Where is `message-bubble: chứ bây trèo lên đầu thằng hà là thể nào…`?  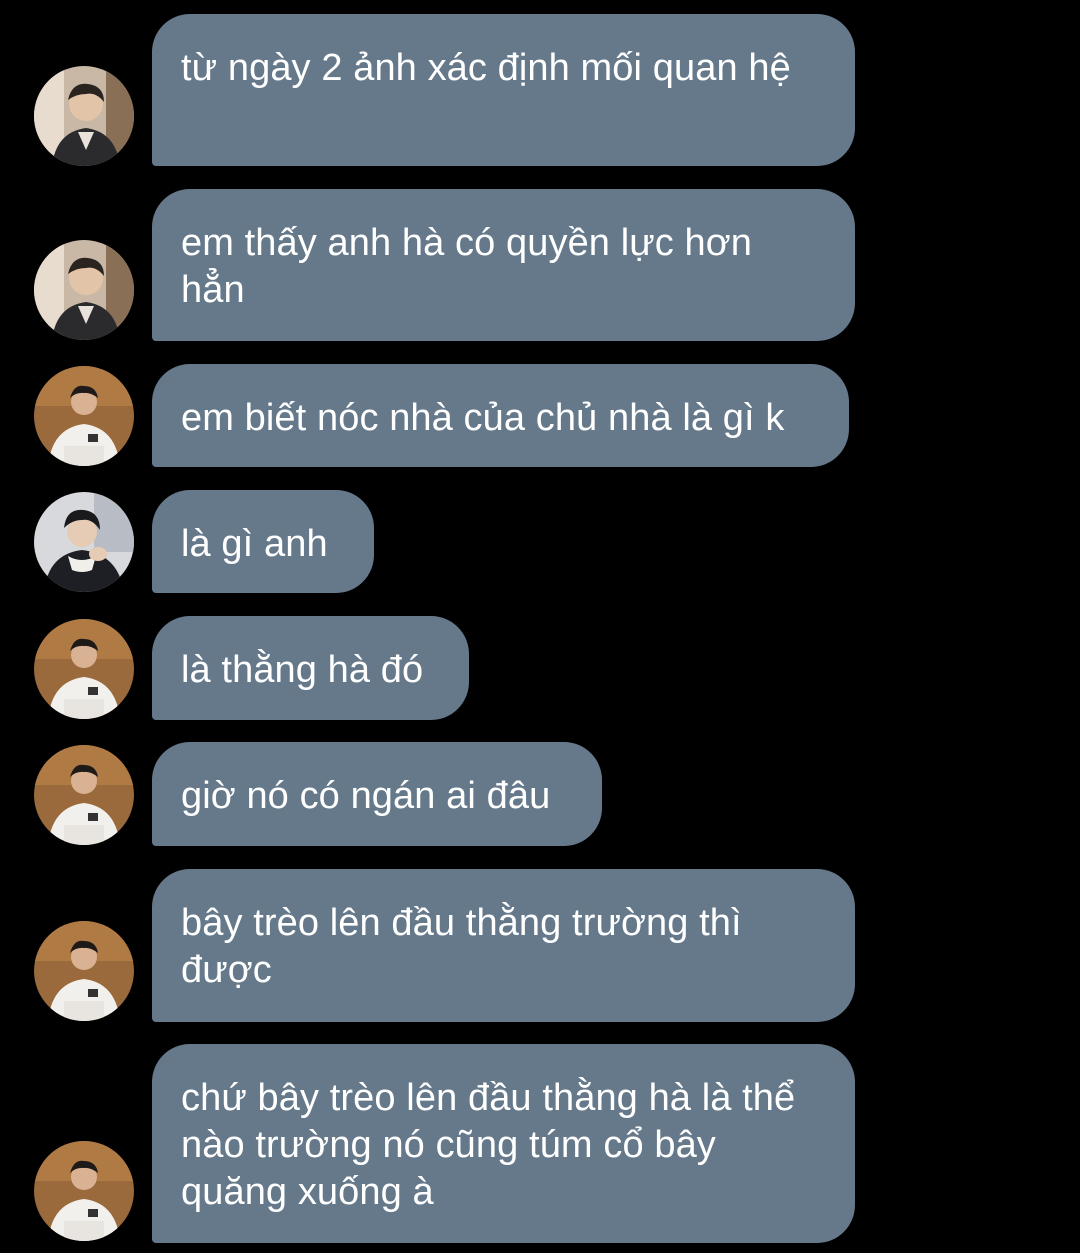 message-bubble: chứ bây trèo lên đầu thằng hà là thể nào… is located at coordinates (503, 1143).